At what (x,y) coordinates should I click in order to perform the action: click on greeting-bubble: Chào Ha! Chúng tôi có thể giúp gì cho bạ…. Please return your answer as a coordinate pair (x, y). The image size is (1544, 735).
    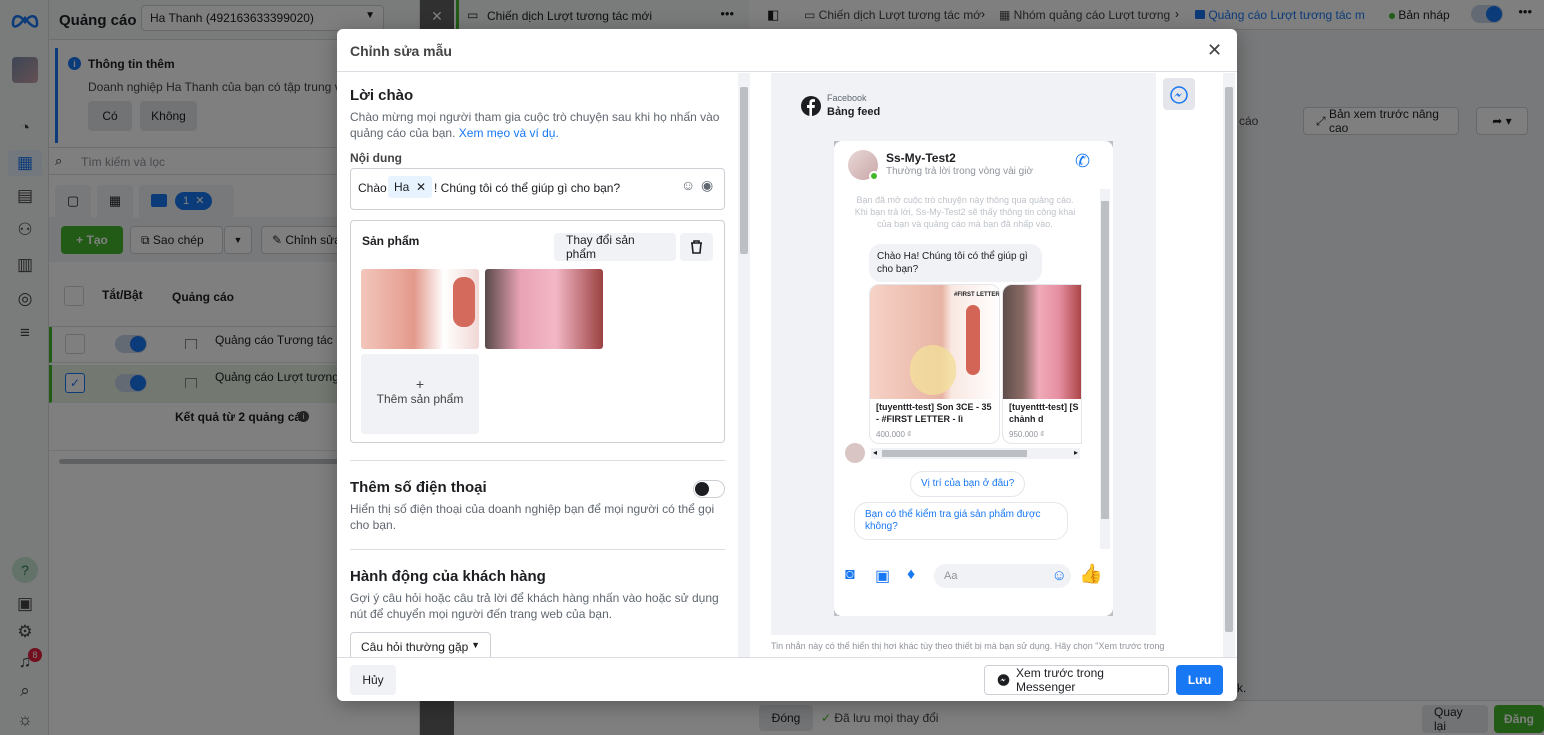
    Looking at the image, I should click on (955, 263).